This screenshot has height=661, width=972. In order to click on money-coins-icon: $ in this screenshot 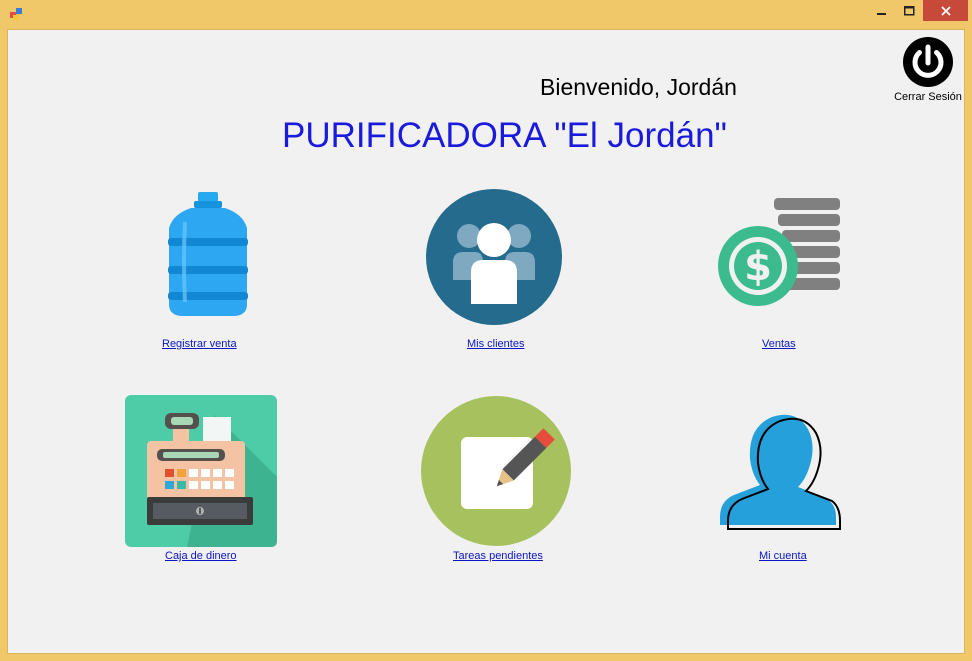, I will do `click(779, 252)`.